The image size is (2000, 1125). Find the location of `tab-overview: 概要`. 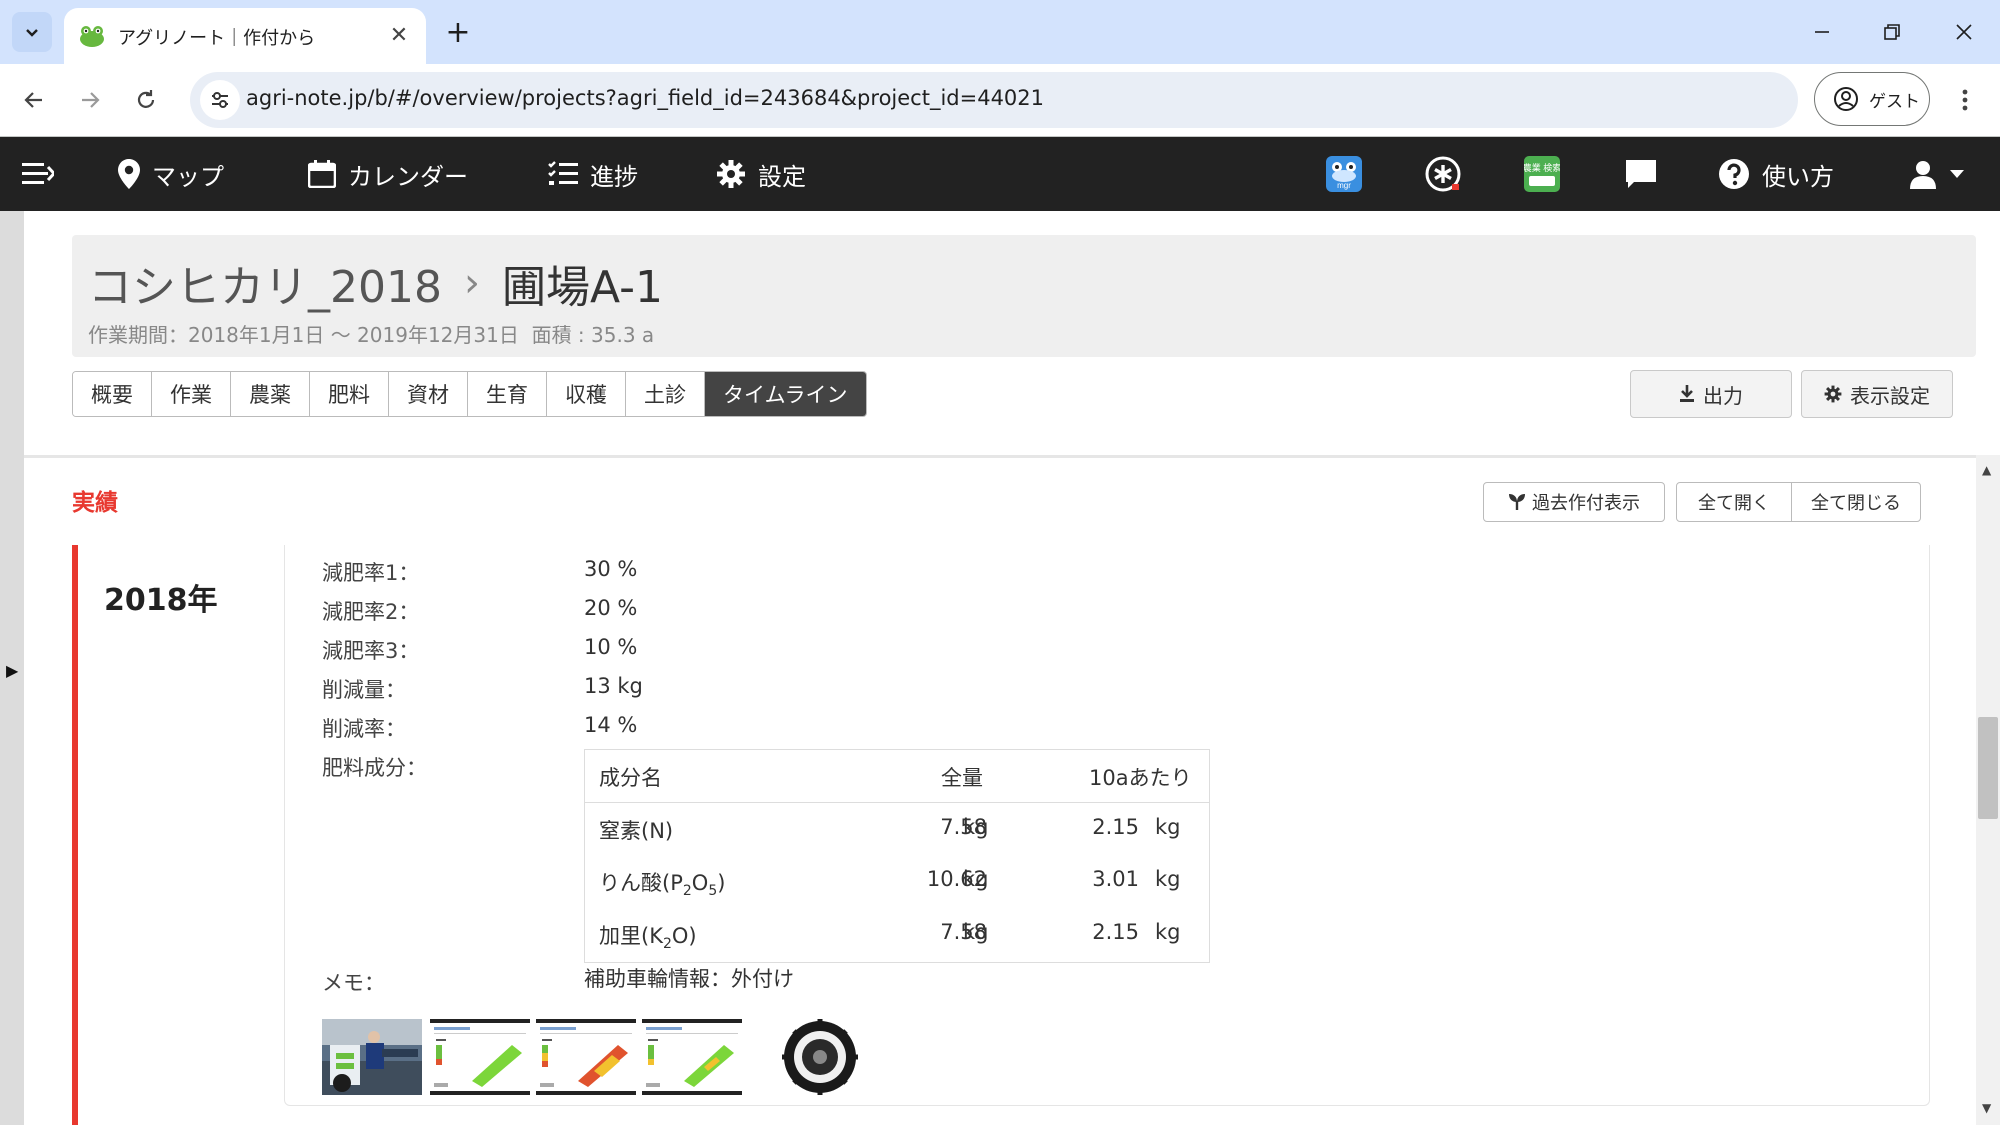

tab-overview: 概要 is located at coordinates (112, 394).